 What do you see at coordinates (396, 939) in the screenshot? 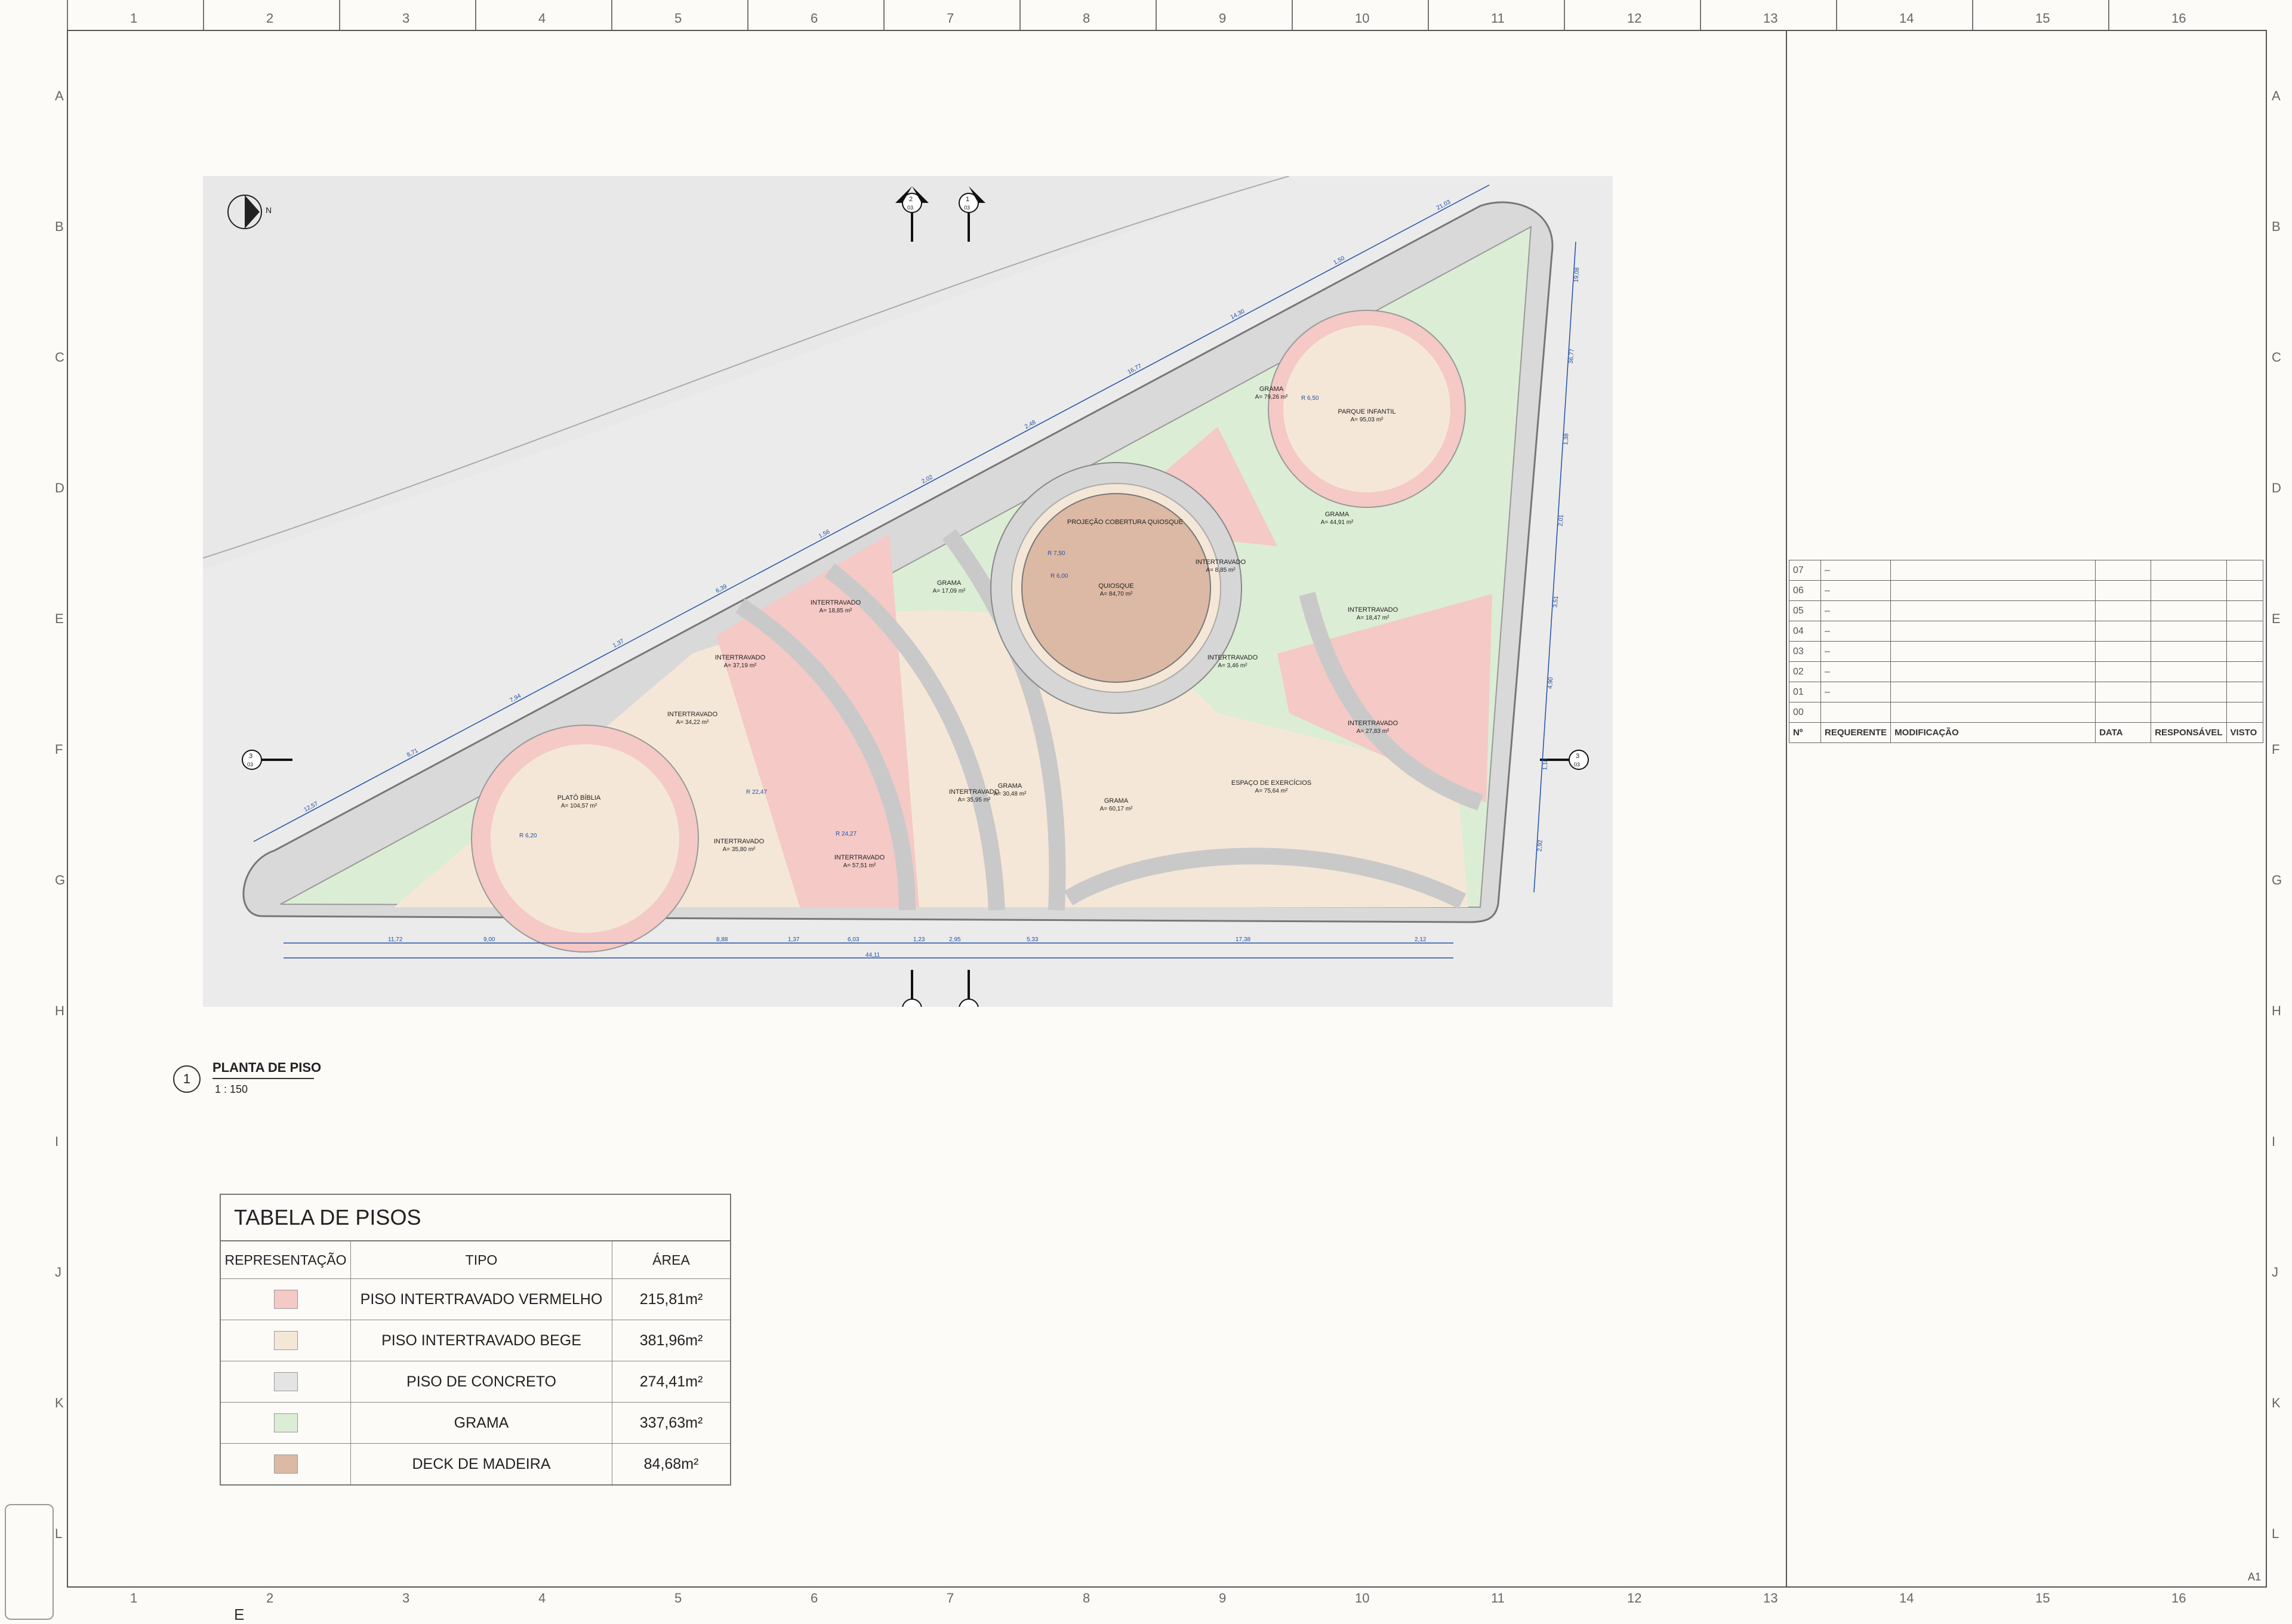
I see `dimension-label: 11,72` at bounding box center [396, 939].